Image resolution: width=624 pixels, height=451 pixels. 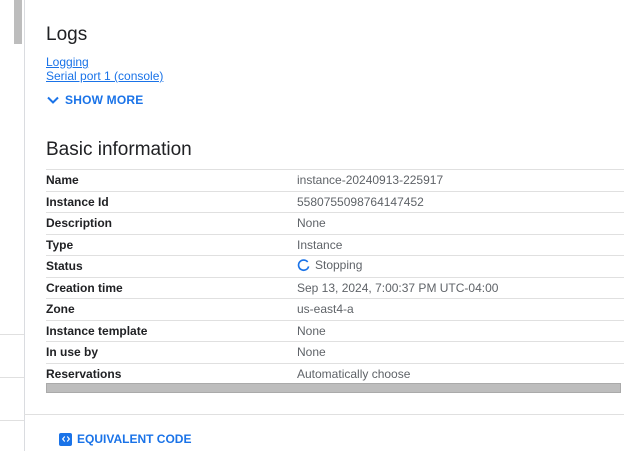 I want to click on left-panel-edge, so click(x=12, y=225).